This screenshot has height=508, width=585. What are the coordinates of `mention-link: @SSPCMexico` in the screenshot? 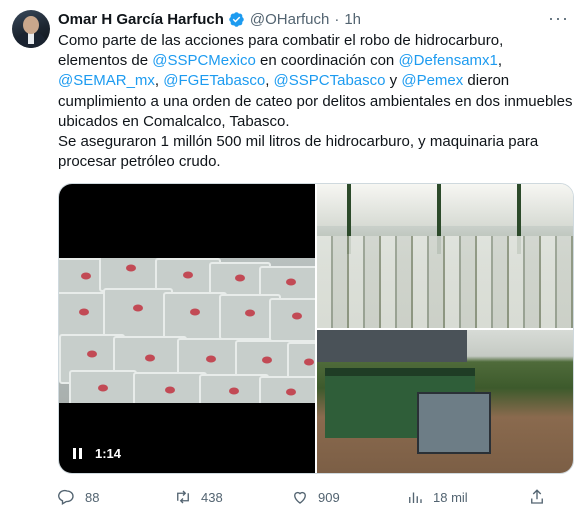 It's located at (204, 60).